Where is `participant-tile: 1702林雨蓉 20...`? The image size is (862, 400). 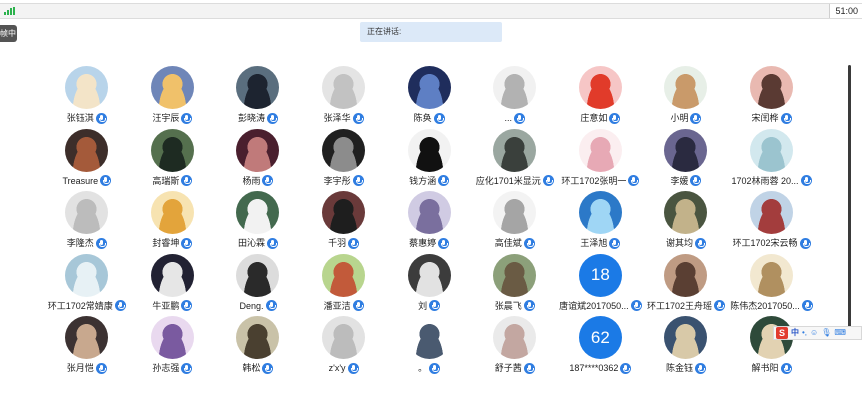
participant-tile: 1702林雨蓉 20... is located at coordinates (772, 160).